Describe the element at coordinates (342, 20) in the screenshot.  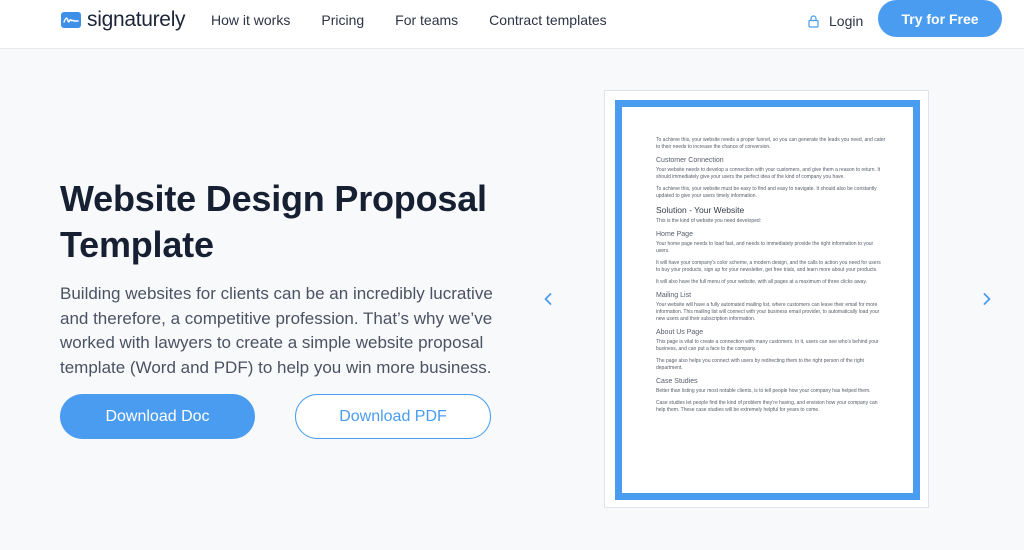
I see `nav-pricing: Pricing` at that location.